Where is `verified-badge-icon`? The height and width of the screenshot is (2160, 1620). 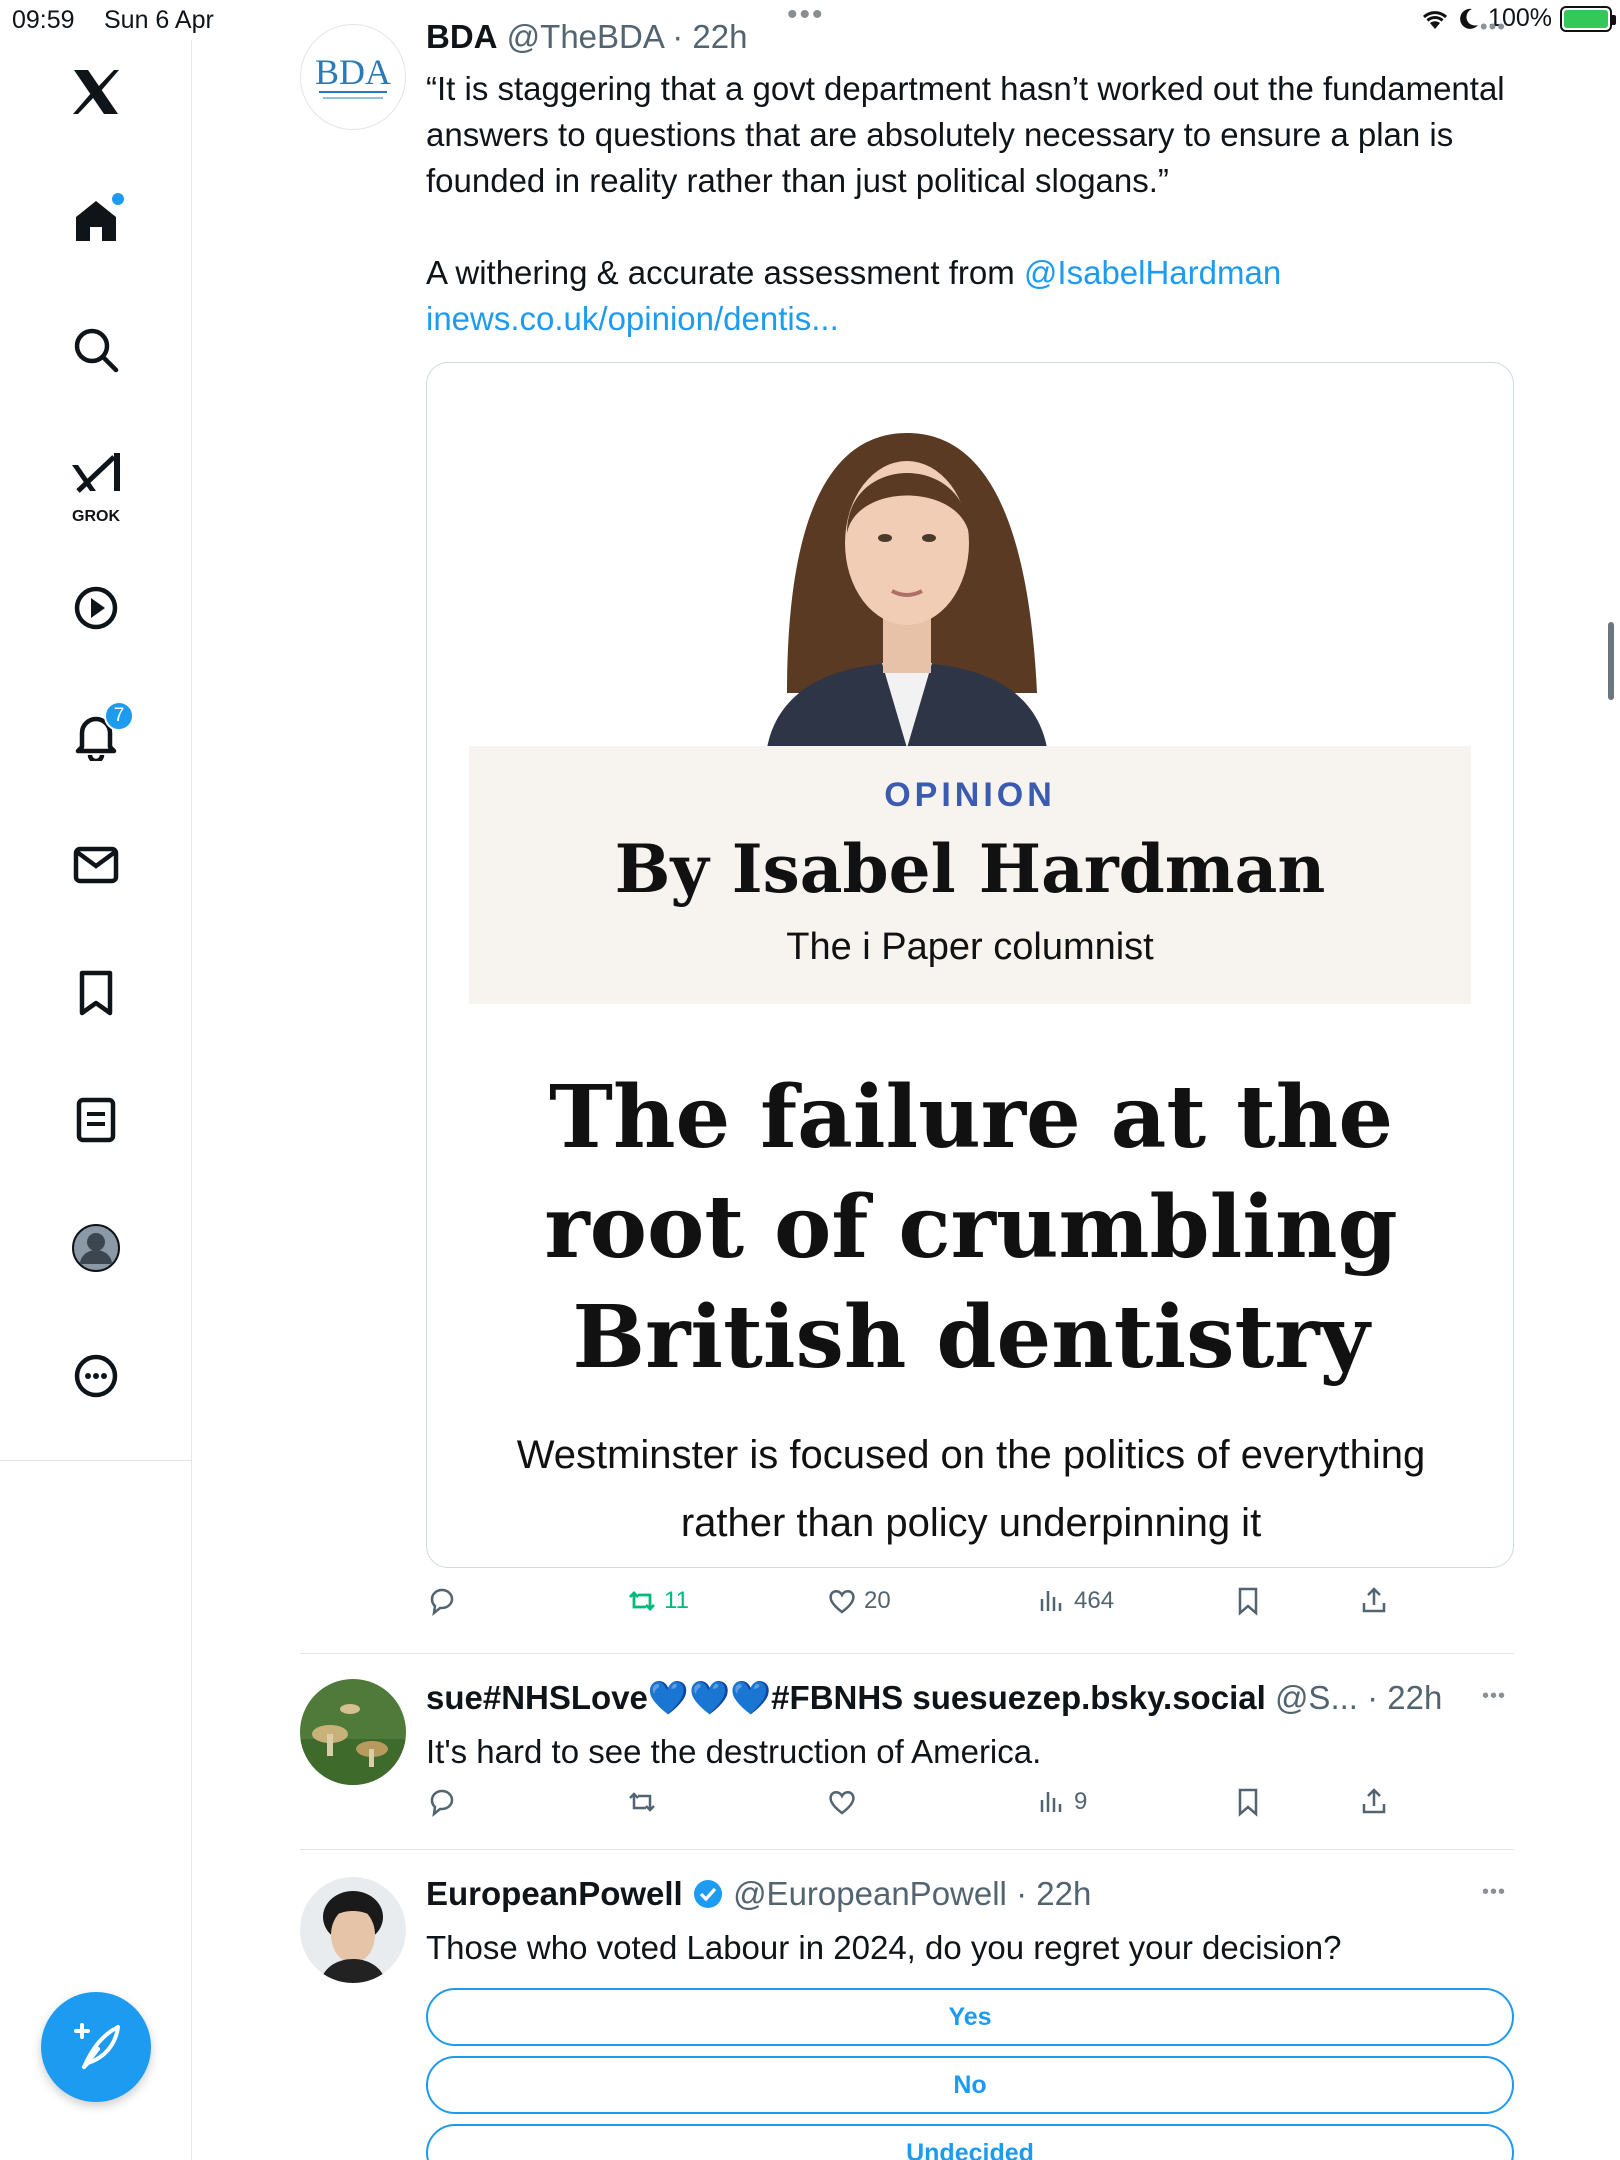
verified-badge-icon is located at coordinates (707, 1894).